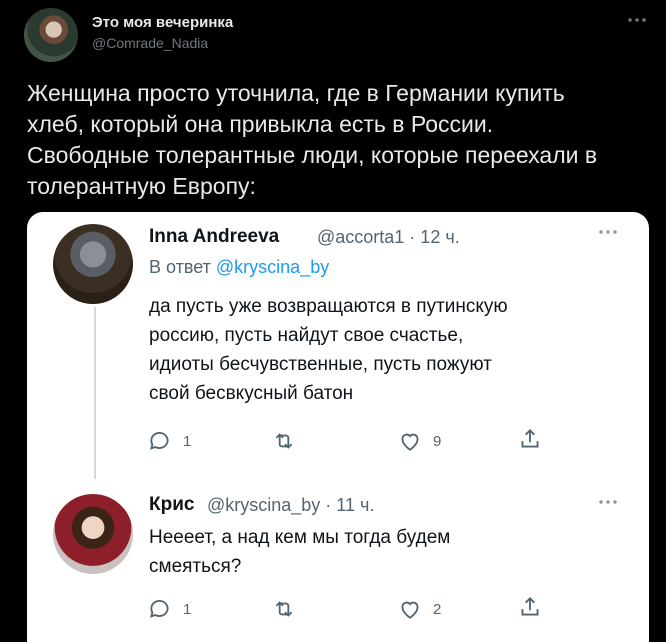 The height and width of the screenshot is (642, 666). Describe the element at coordinates (272, 267) in the screenshot. I see `reply-to-handle: @kryscina_by` at that location.